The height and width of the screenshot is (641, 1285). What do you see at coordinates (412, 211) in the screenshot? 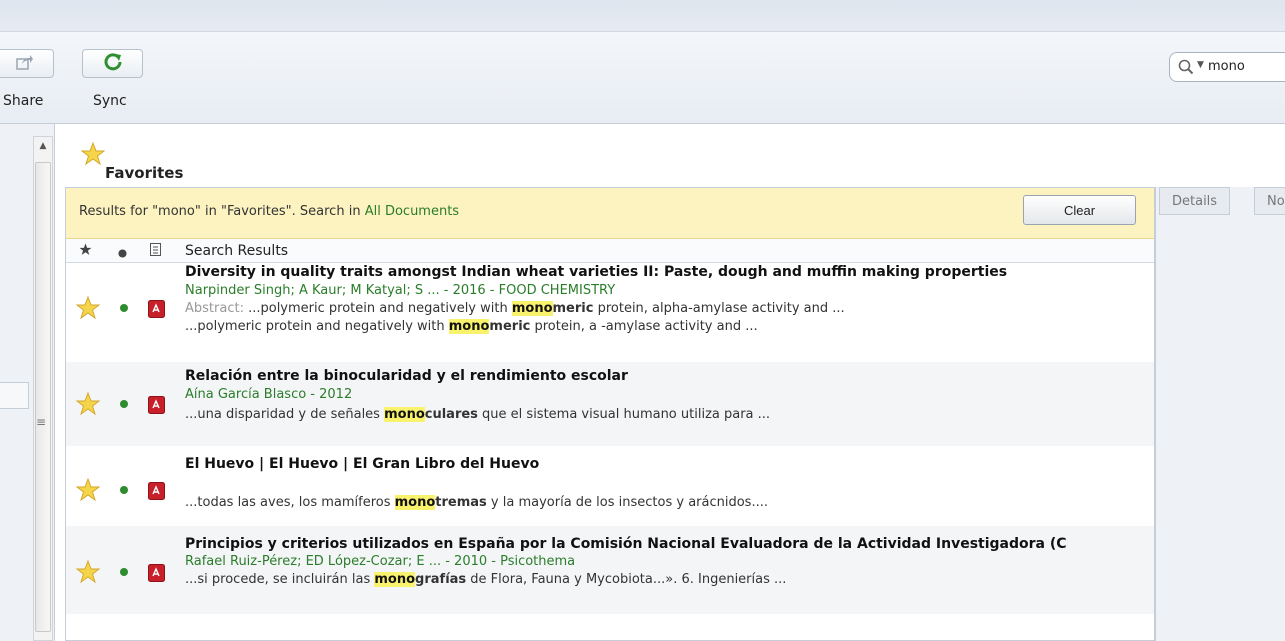
I see `all-documents-link: All Documents` at bounding box center [412, 211].